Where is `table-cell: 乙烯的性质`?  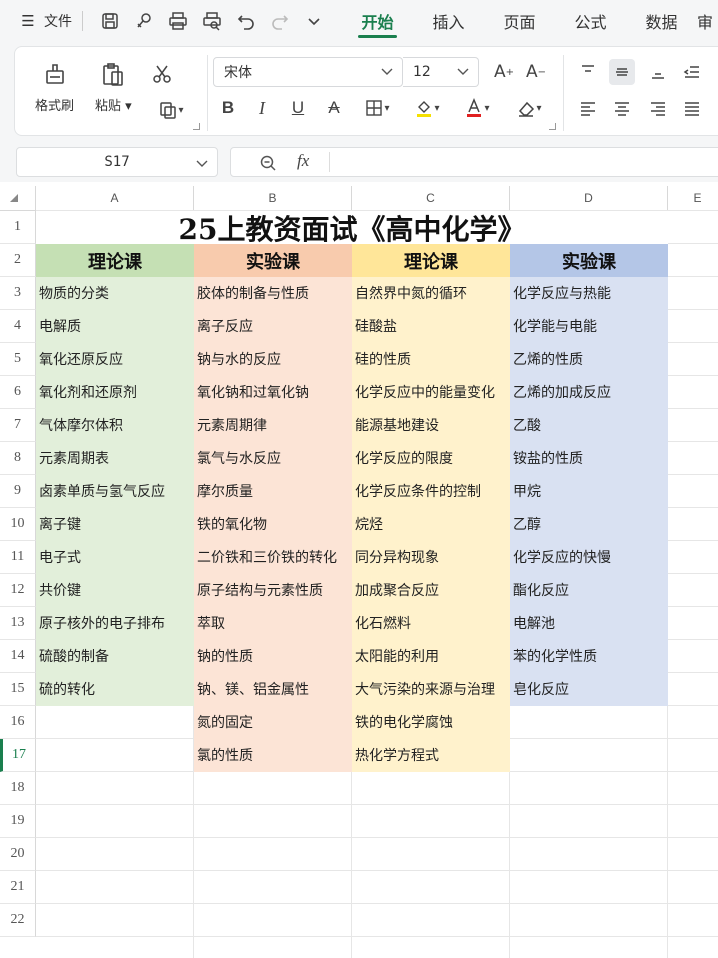
table-cell: 乙烯的性质 is located at coordinates (589, 359).